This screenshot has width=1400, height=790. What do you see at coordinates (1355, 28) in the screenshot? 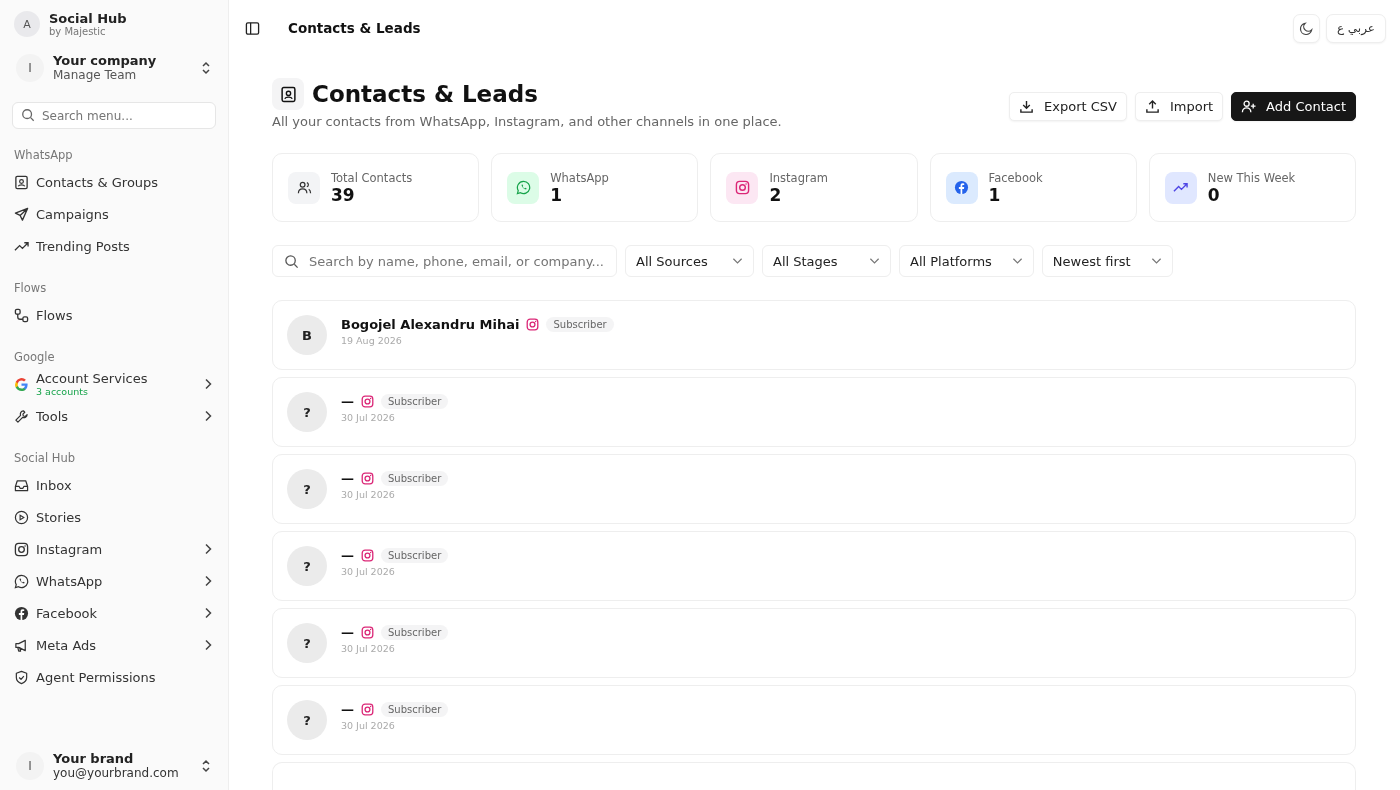
I see `language-button: عربي ع` at bounding box center [1355, 28].